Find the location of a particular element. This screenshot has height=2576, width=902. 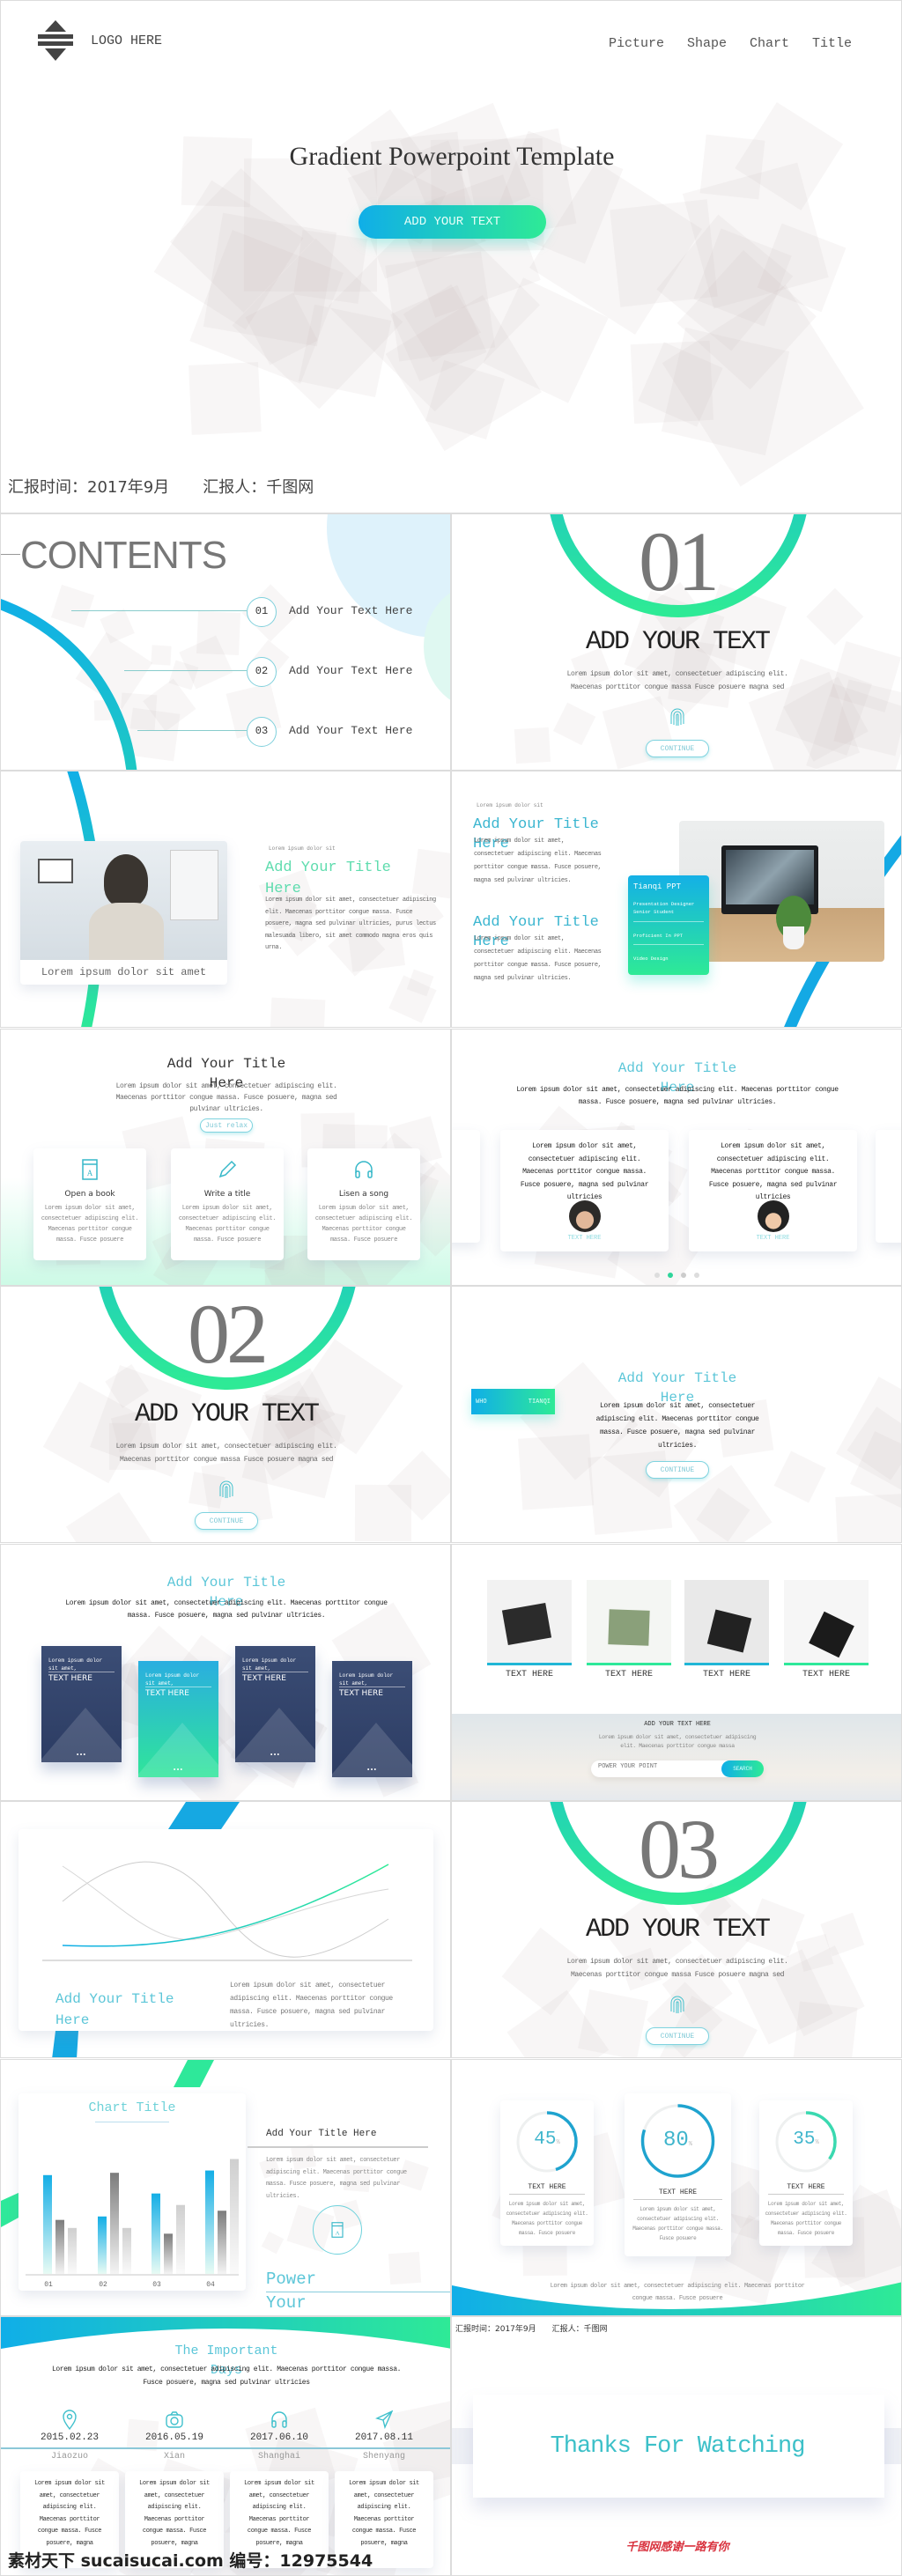

profile-name: Tianqi PPT is located at coordinates (657, 886).